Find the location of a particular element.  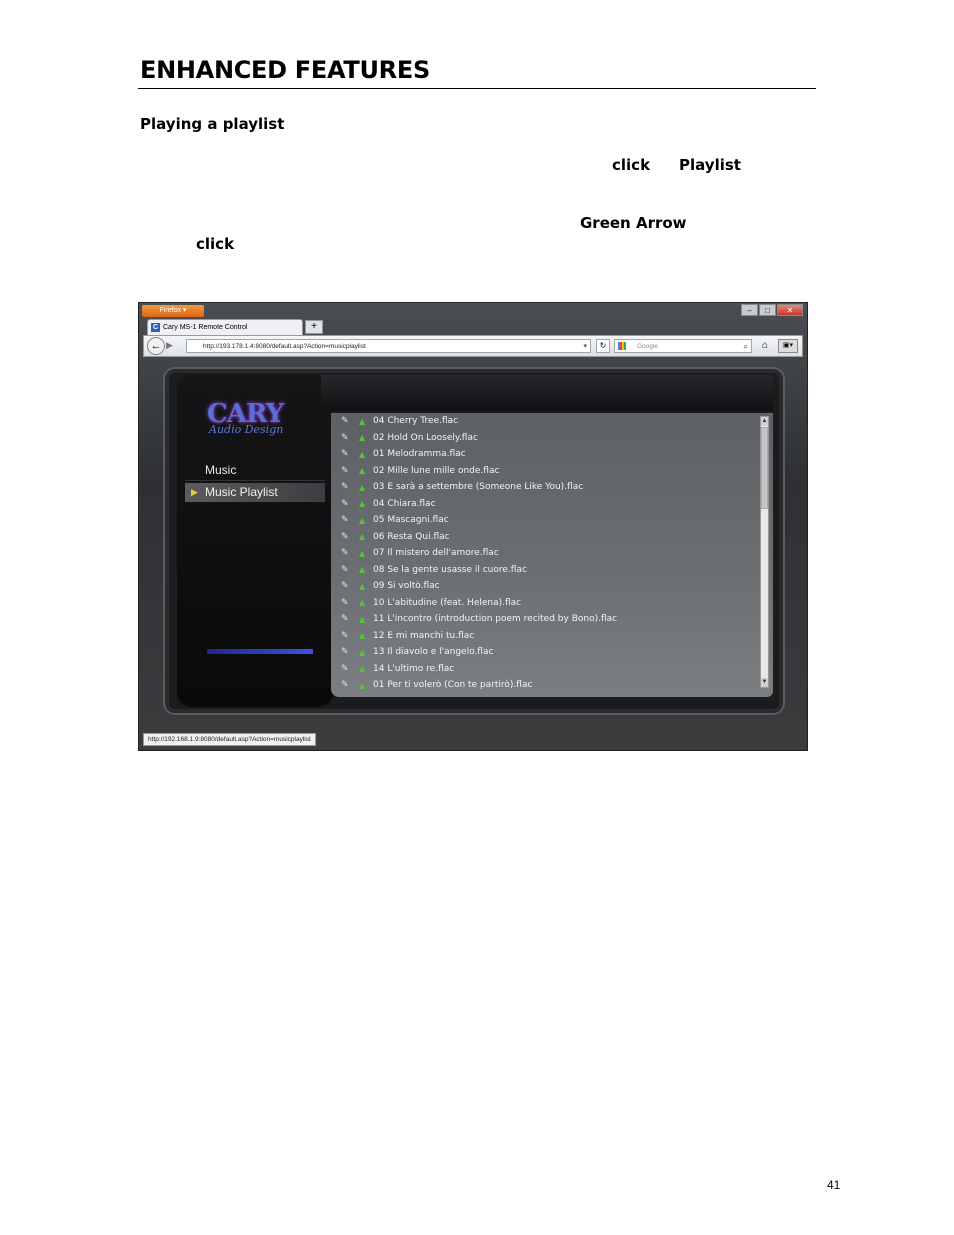

url-dropdown-icon: ▾ is located at coordinates (585, 346).